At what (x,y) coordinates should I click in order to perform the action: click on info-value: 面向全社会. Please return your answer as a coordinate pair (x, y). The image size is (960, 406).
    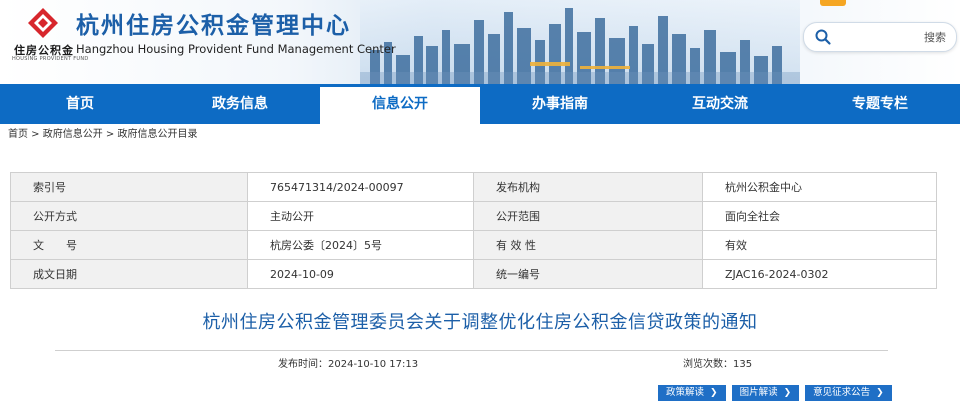
    Looking at the image, I should click on (819, 216).